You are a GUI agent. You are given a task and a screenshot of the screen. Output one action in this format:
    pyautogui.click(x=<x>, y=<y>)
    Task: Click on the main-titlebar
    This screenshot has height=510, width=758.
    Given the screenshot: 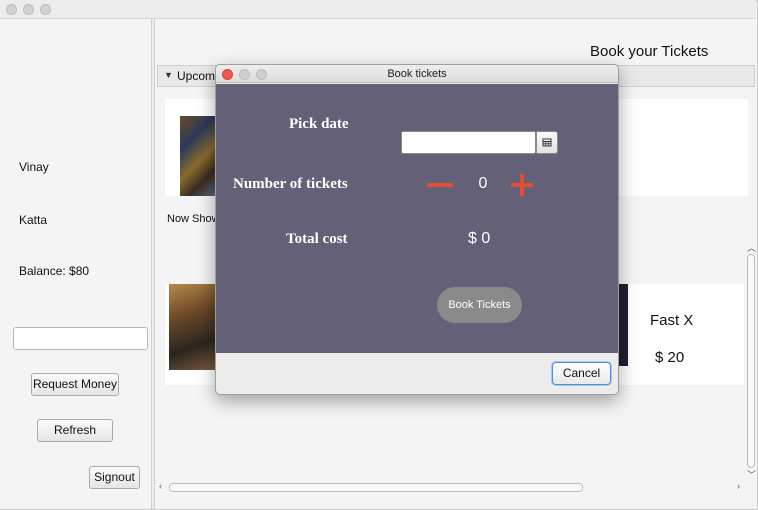 What is the action you would take?
    pyautogui.click(x=378, y=9)
    